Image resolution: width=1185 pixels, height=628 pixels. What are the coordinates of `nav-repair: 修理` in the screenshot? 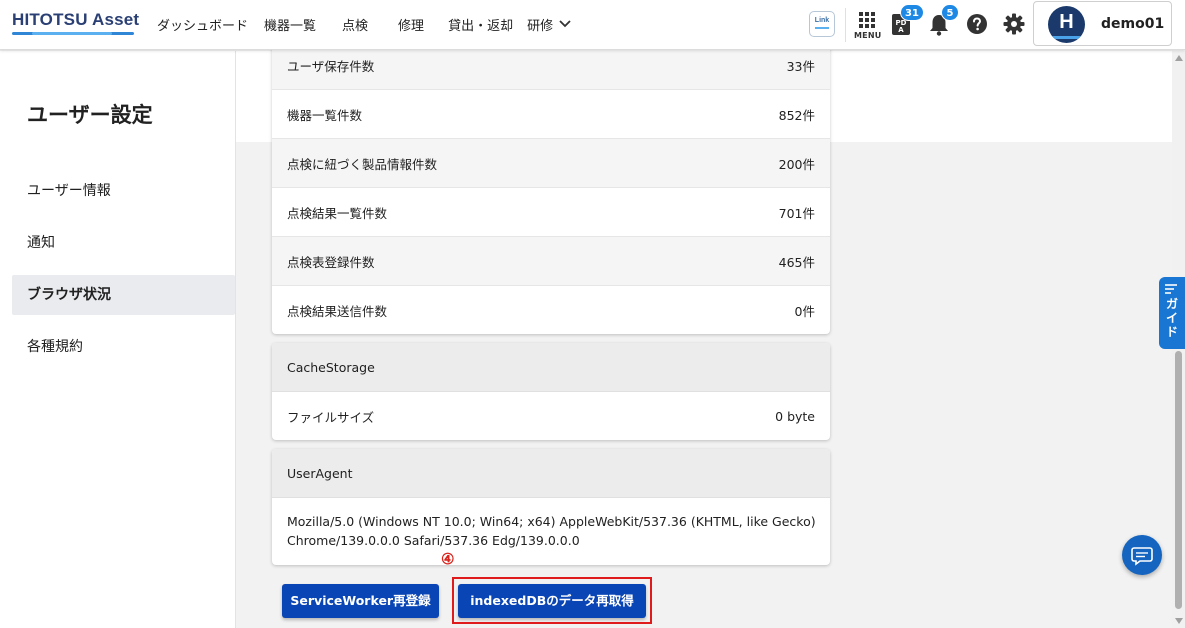 It's located at (411, 24).